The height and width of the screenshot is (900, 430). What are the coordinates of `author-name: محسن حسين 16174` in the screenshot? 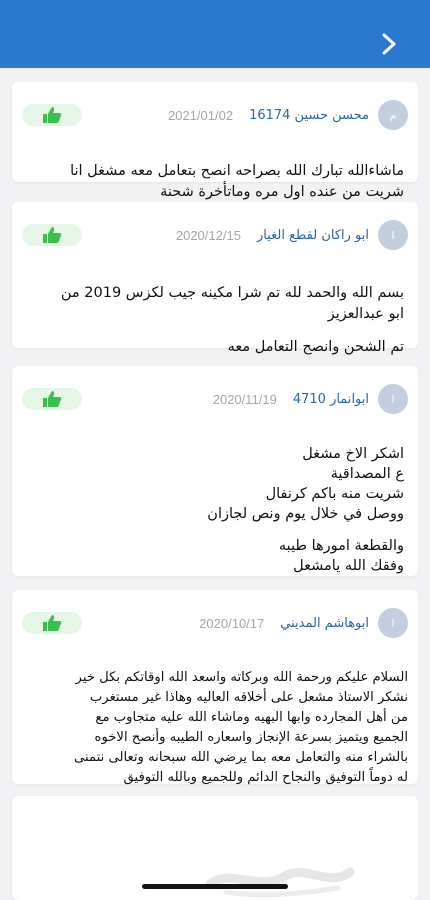 It's located at (309, 115).